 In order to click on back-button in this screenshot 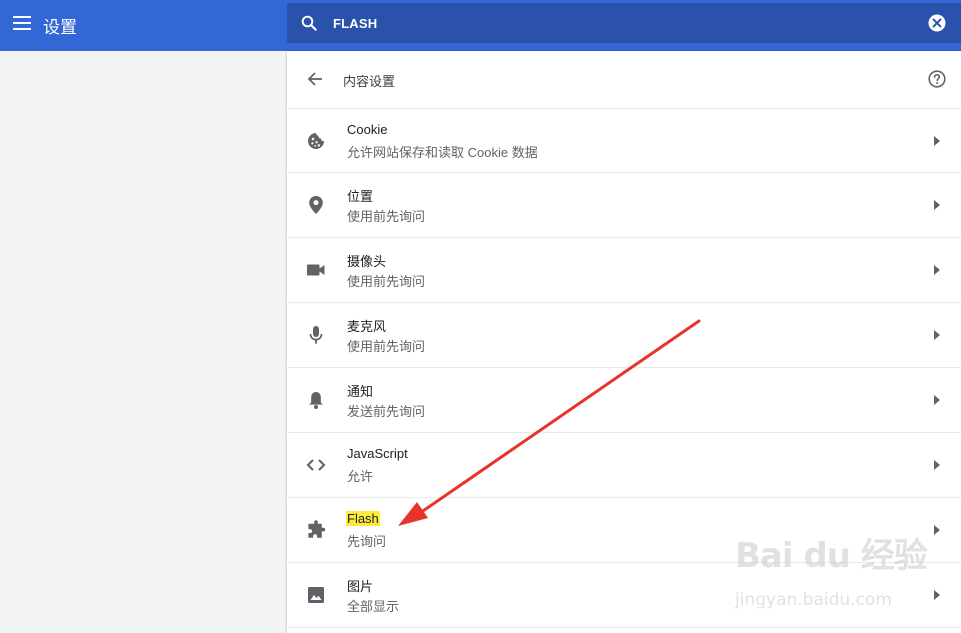, I will do `click(315, 79)`.